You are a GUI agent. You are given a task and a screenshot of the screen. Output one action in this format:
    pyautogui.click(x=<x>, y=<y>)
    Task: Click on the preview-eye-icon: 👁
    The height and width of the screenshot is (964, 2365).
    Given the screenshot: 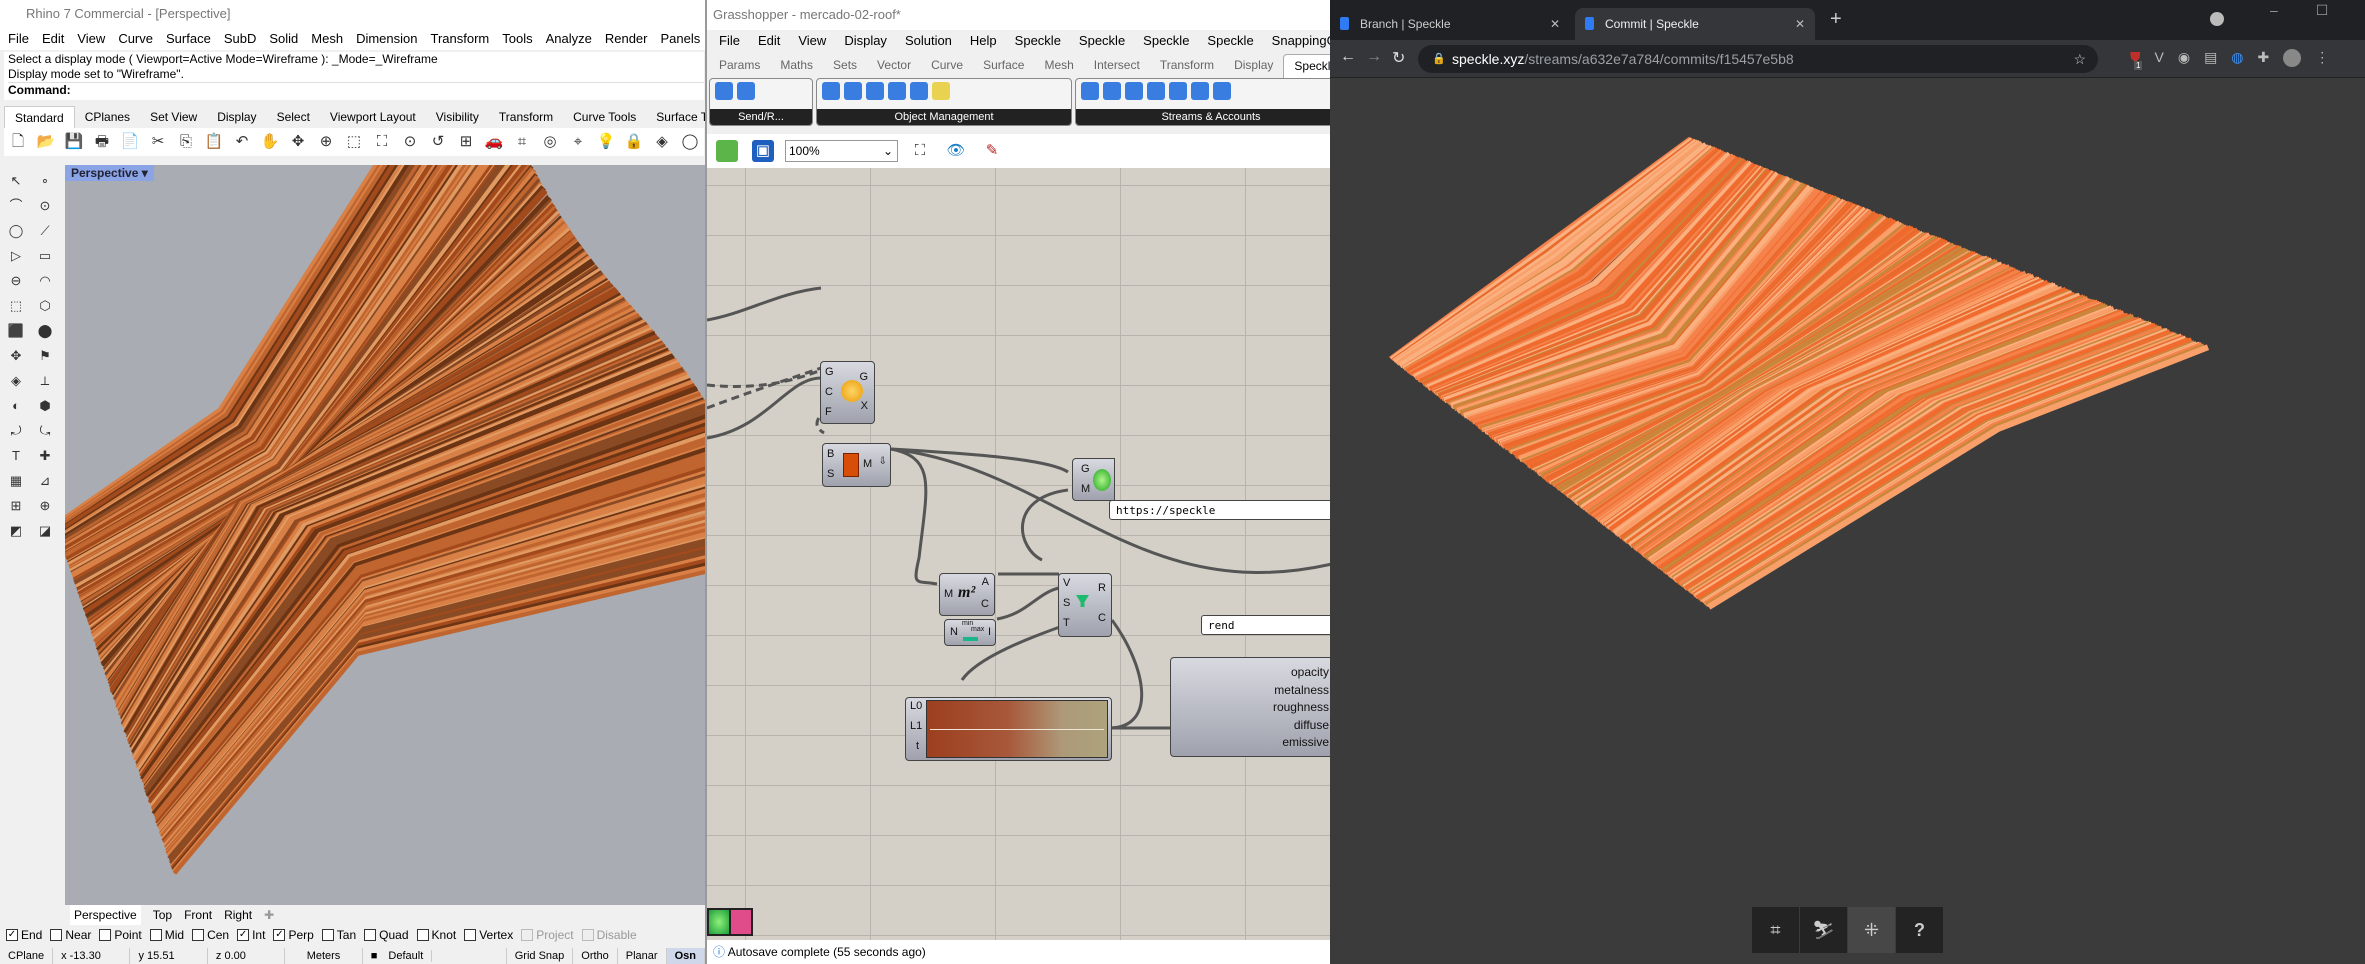 What is the action you would take?
    pyautogui.click(x=956, y=151)
    